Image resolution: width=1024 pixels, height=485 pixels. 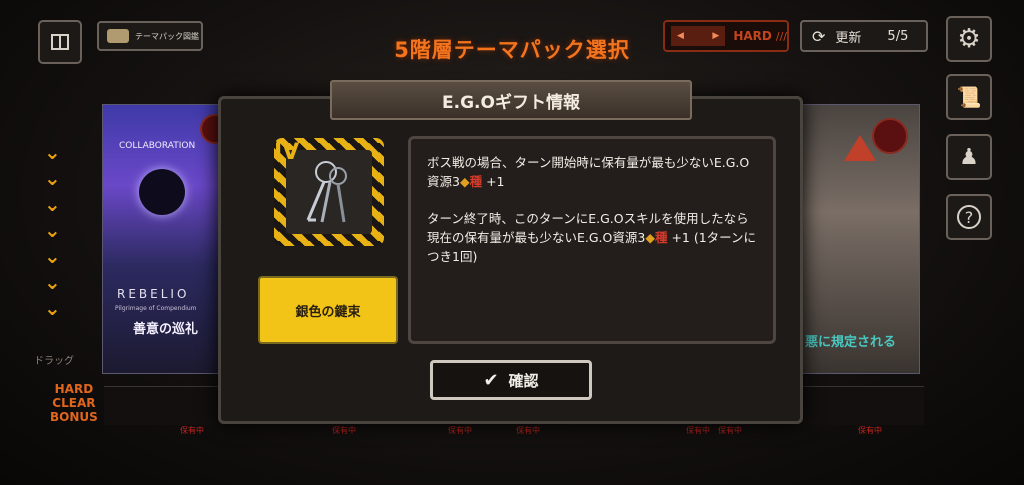 What do you see at coordinates (864, 36) in the screenshot?
I see `refresh-button: ⟳ 更新 5/5` at bounding box center [864, 36].